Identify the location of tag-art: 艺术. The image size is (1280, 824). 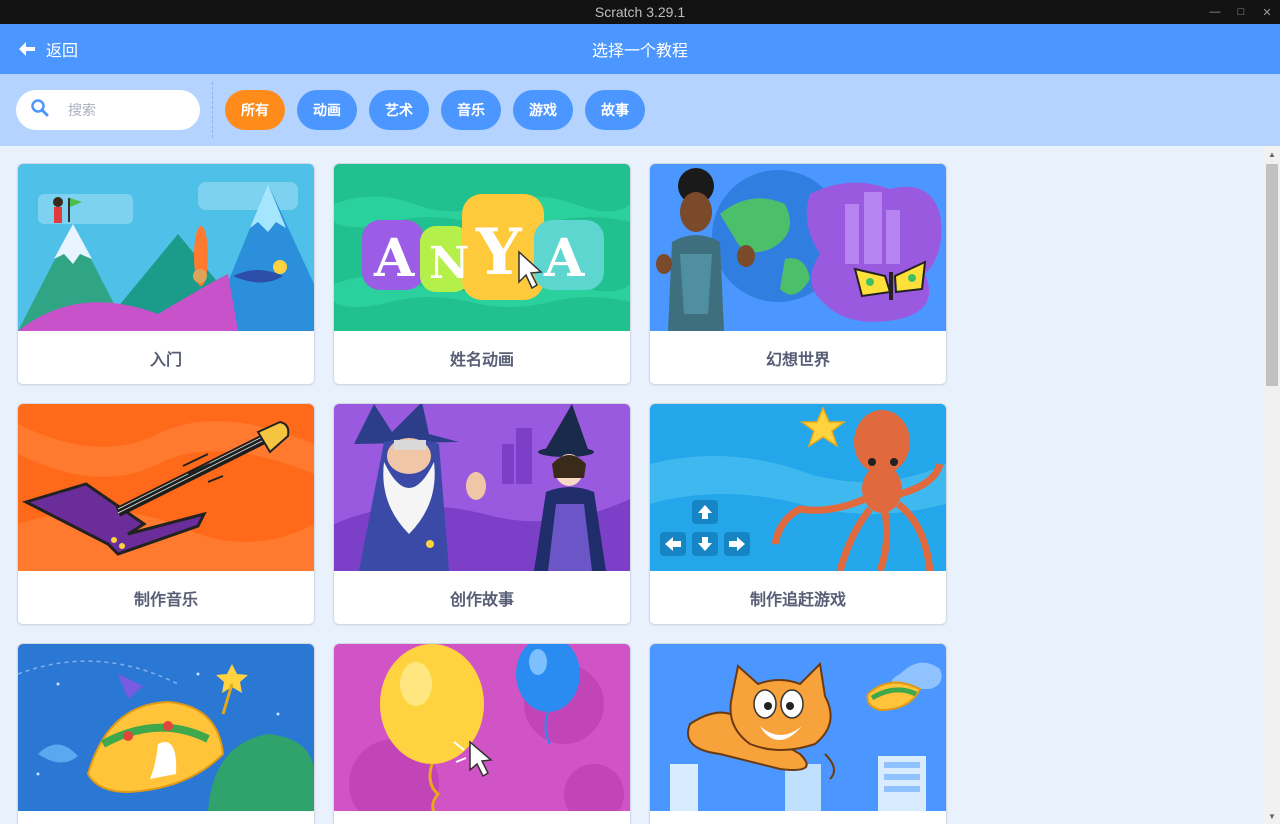
(399, 110).